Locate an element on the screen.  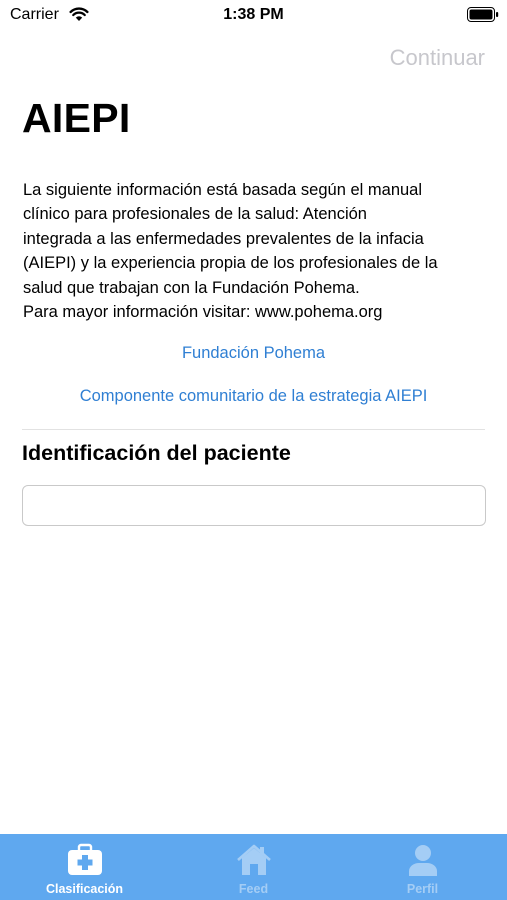
patient-id-label: Identificación del paciente is located at coordinates (156, 453).